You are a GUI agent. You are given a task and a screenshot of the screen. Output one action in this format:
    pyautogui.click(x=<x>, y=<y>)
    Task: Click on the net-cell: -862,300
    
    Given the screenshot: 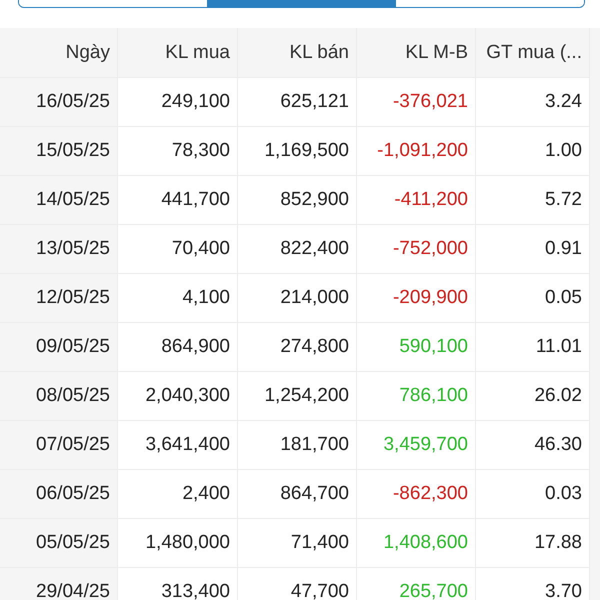 What is the action you would take?
    pyautogui.click(x=416, y=494)
    